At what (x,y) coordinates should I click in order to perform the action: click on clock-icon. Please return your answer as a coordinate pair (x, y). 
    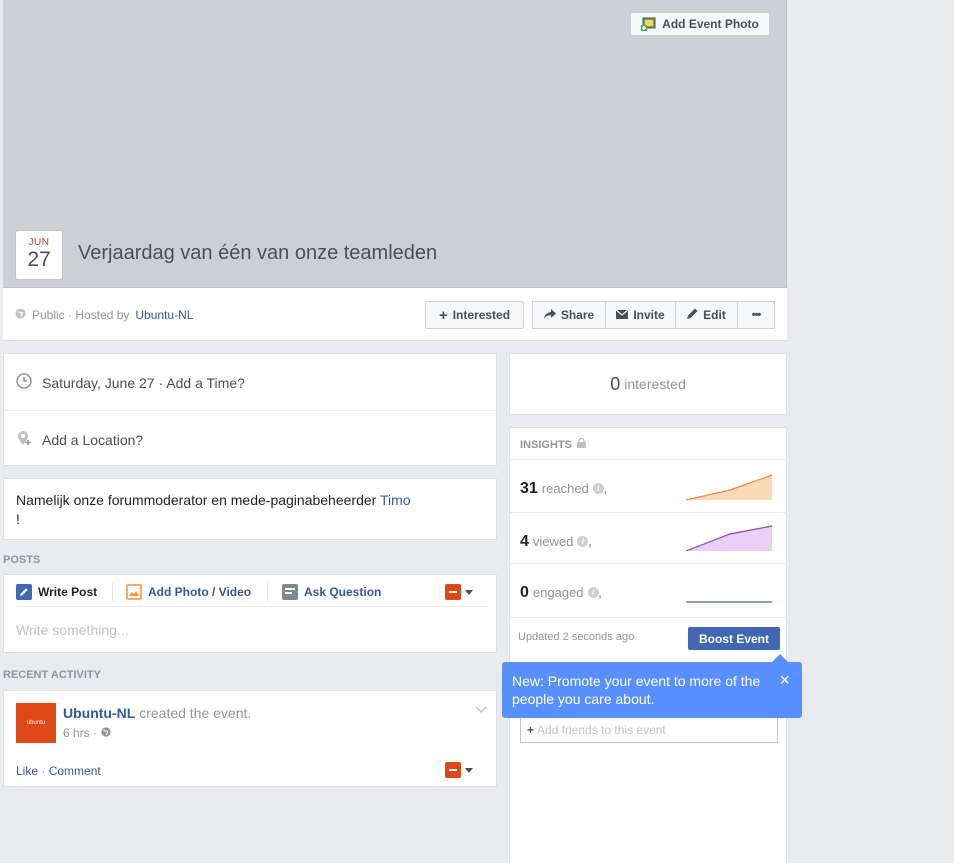
    Looking at the image, I should click on (24, 382).